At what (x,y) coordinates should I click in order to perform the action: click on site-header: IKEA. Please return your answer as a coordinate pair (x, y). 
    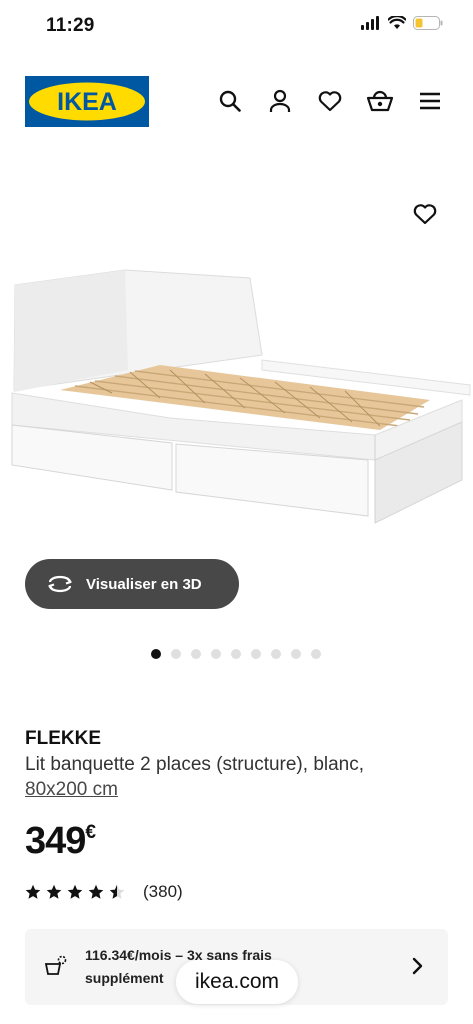
    Looking at the image, I should click on (236, 102).